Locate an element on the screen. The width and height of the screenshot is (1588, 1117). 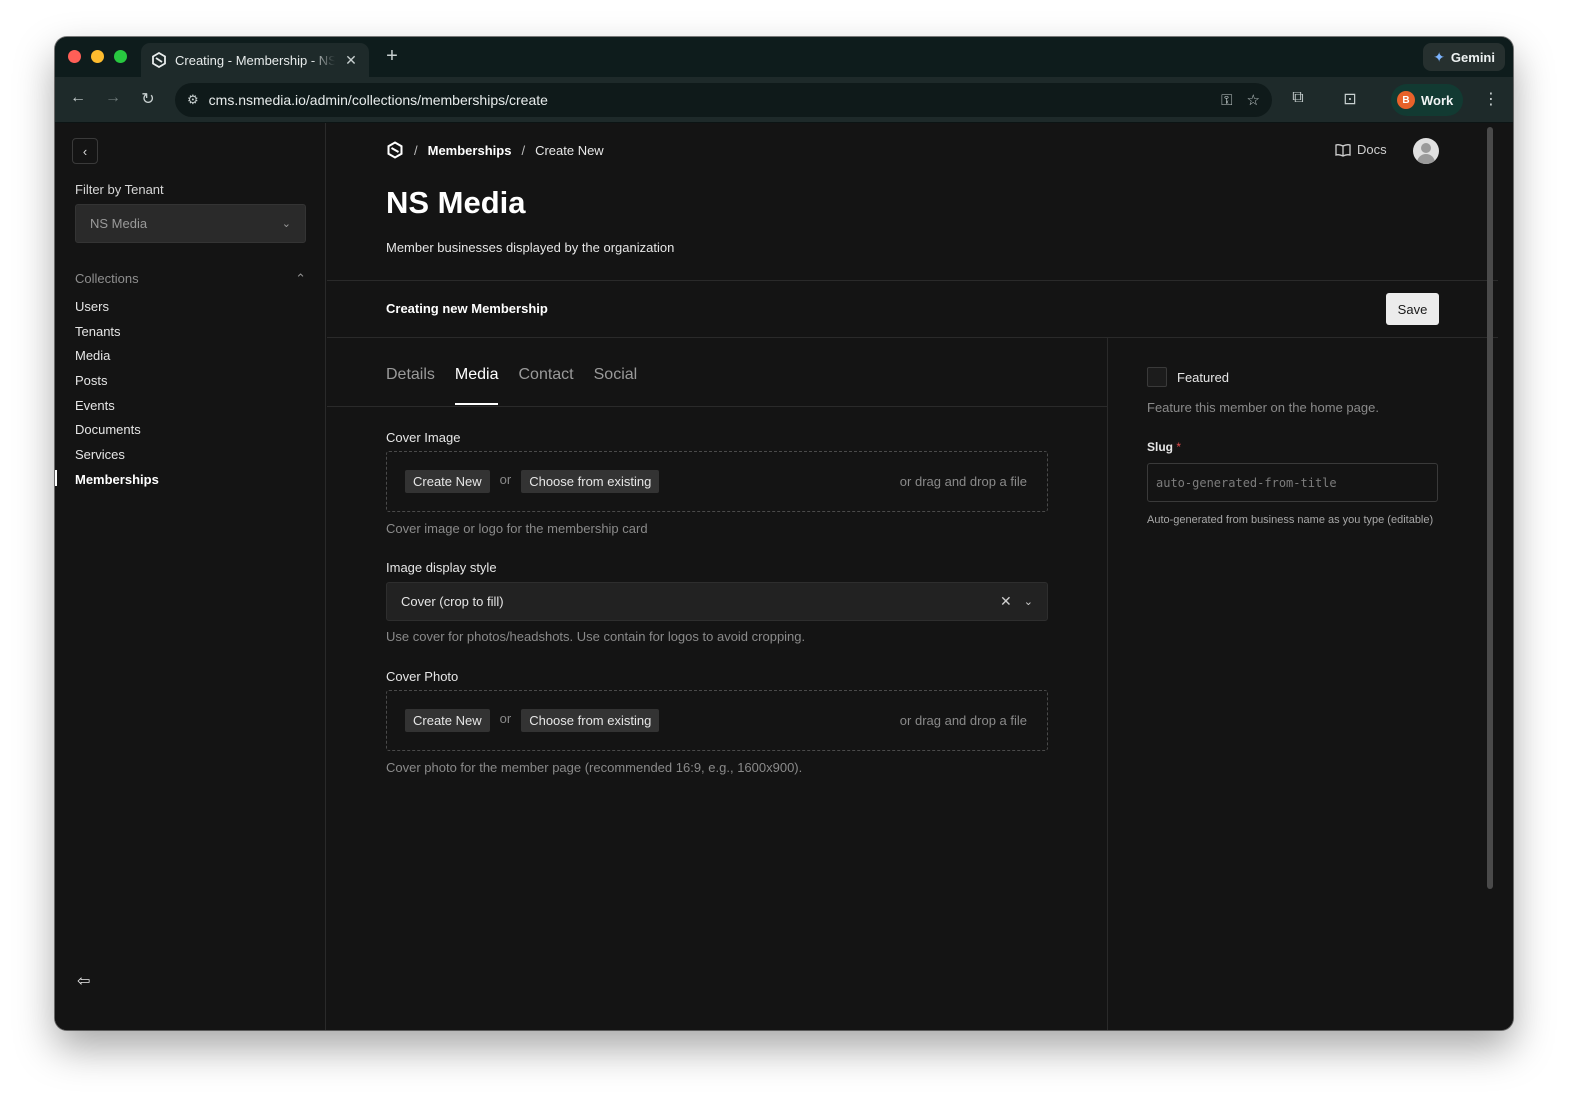
tenant-select: NS Media ⌄ is located at coordinates (190, 223).